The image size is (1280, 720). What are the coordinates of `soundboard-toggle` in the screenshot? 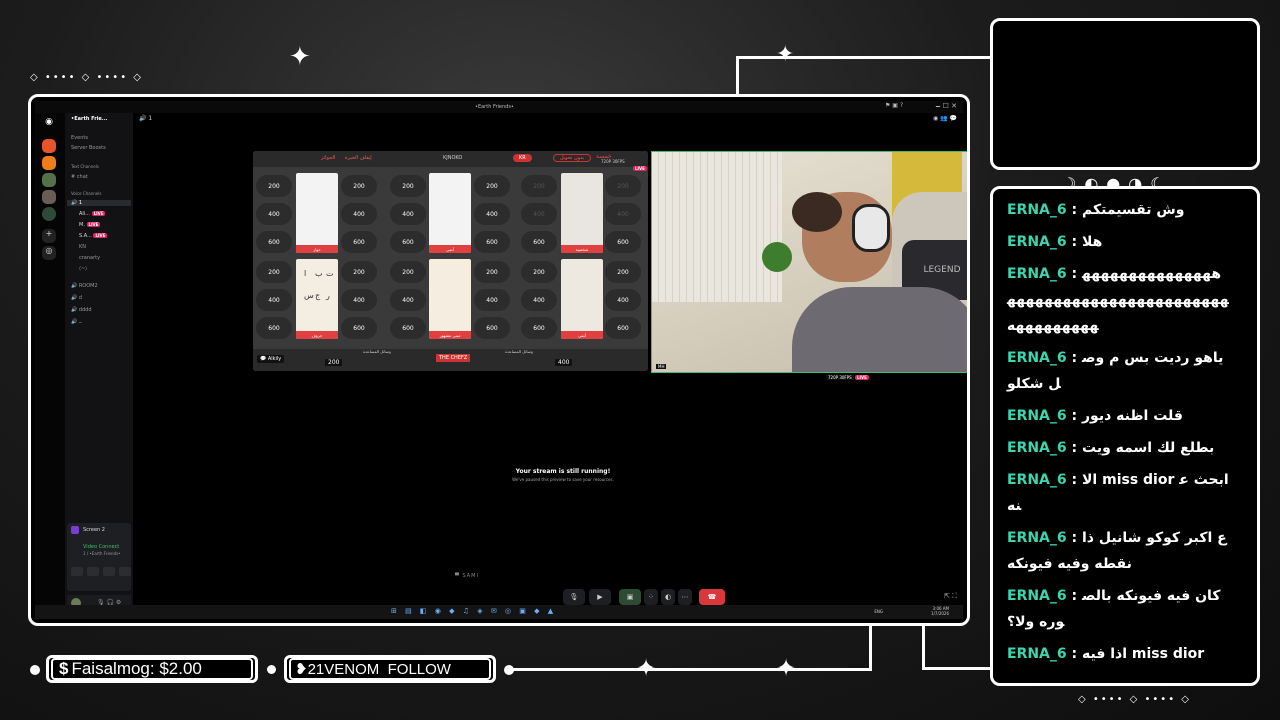 It's located at (125, 571).